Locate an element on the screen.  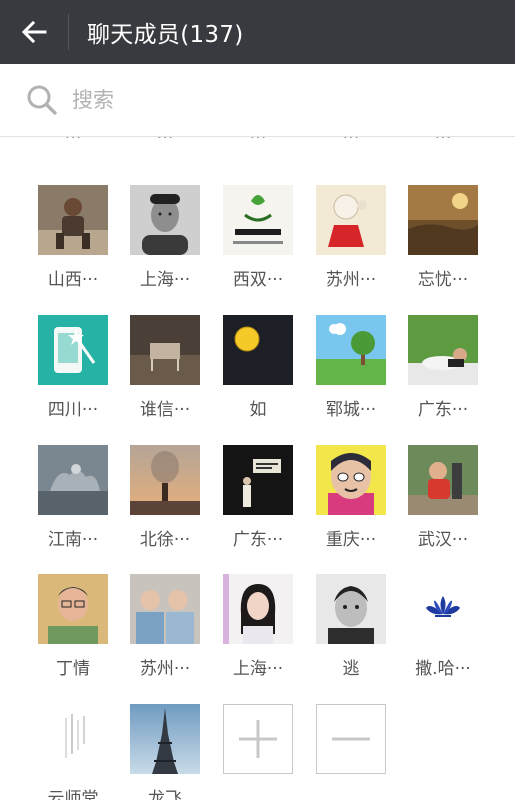
member-name: 龙飞 is located at coordinates (165, 794).